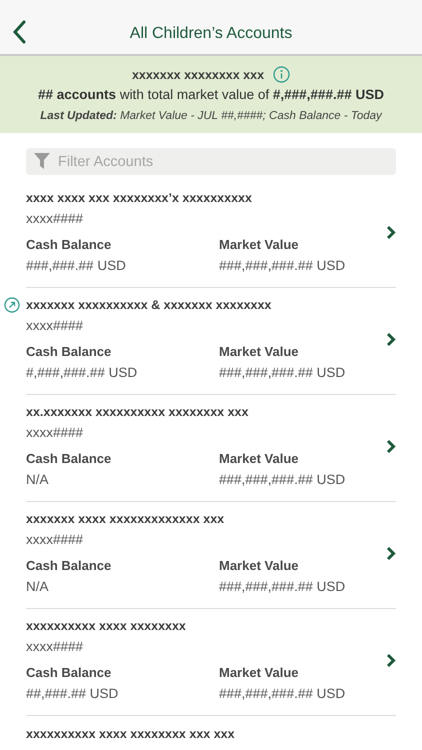 This screenshot has width=422, height=750. Describe the element at coordinates (19, 32) in the screenshot. I see `back-icon` at that location.